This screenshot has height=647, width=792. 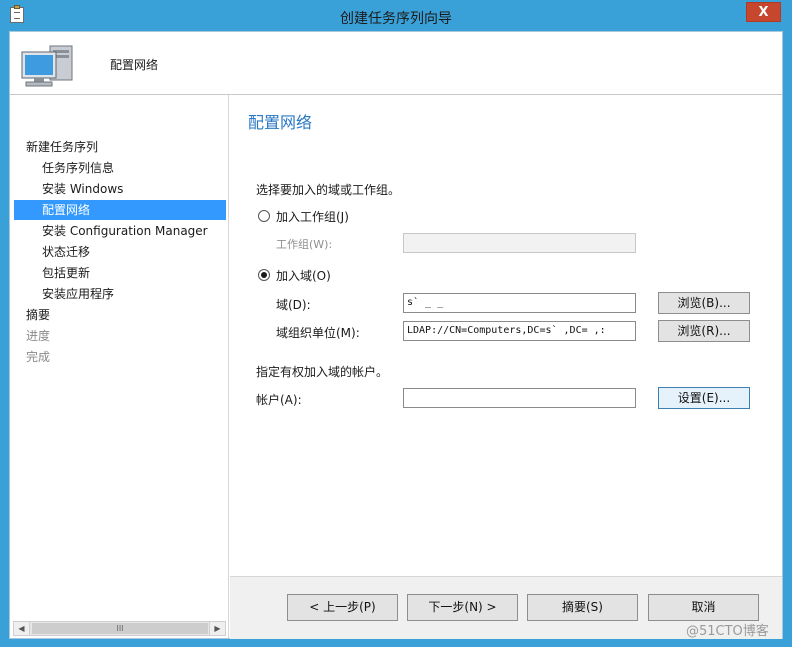 I want to click on wizard-header: 配置网络, so click(x=396, y=63).